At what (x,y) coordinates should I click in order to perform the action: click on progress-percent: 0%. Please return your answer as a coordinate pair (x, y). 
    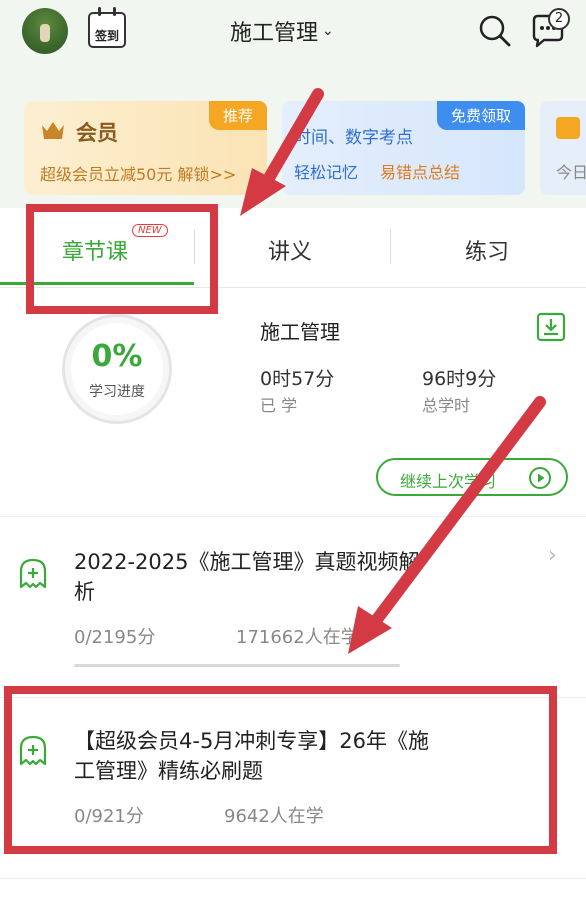
    Looking at the image, I should click on (117, 356).